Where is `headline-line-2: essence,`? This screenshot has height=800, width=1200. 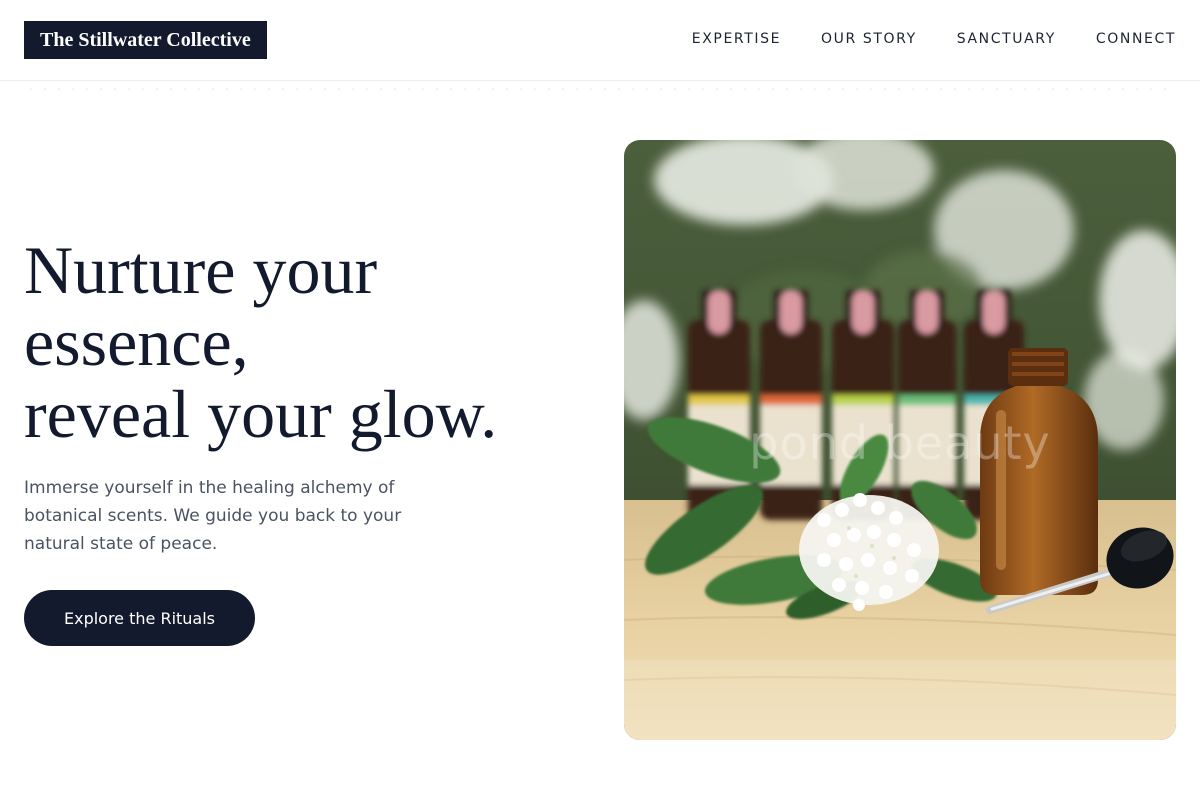 headline-line-2: essence, is located at coordinates (136, 342).